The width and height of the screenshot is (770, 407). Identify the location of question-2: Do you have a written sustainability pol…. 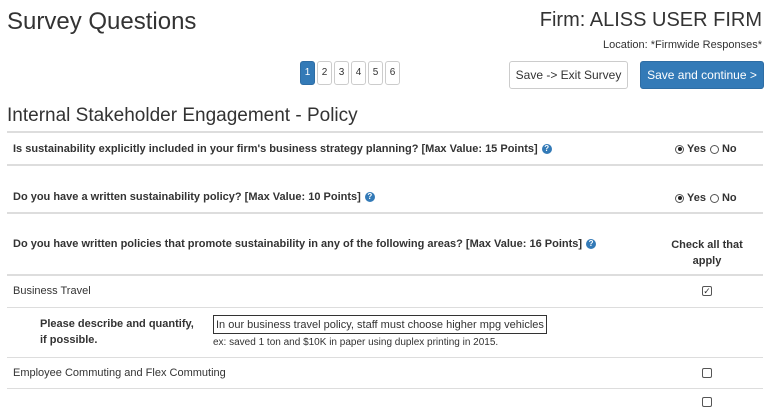
(194, 197).